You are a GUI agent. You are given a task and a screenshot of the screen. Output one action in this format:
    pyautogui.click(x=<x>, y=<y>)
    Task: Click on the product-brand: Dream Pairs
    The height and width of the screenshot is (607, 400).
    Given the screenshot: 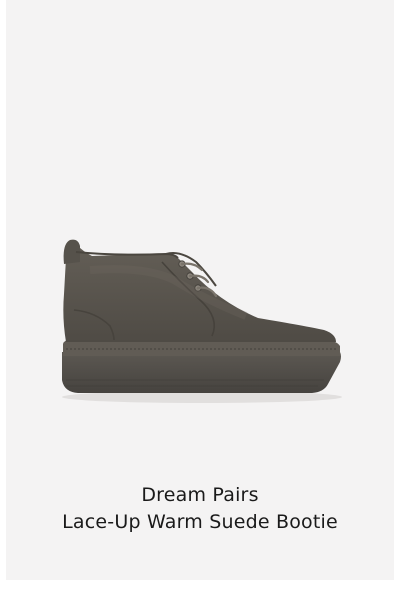 What is the action you would take?
    pyautogui.click(x=200, y=495)
    